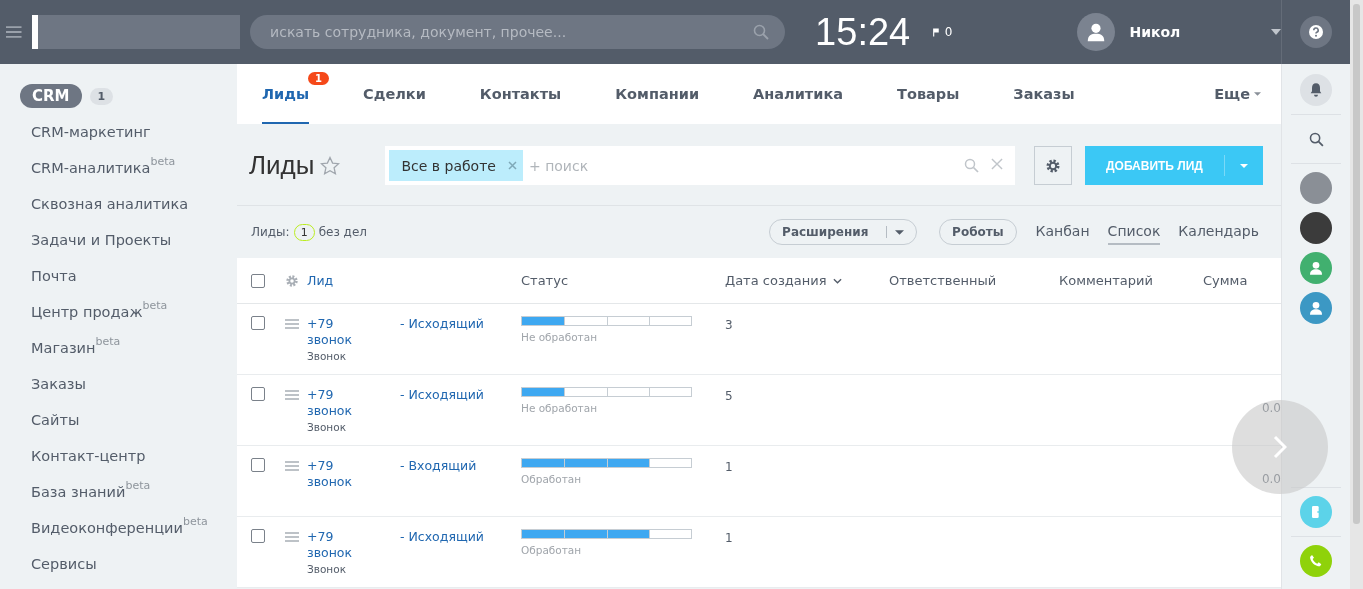 The width and height of the screenshot is (1363, 589). Describe the element at coordinates (1237, 94) in the screenshot. I see `more-tab: Еще` at that location.